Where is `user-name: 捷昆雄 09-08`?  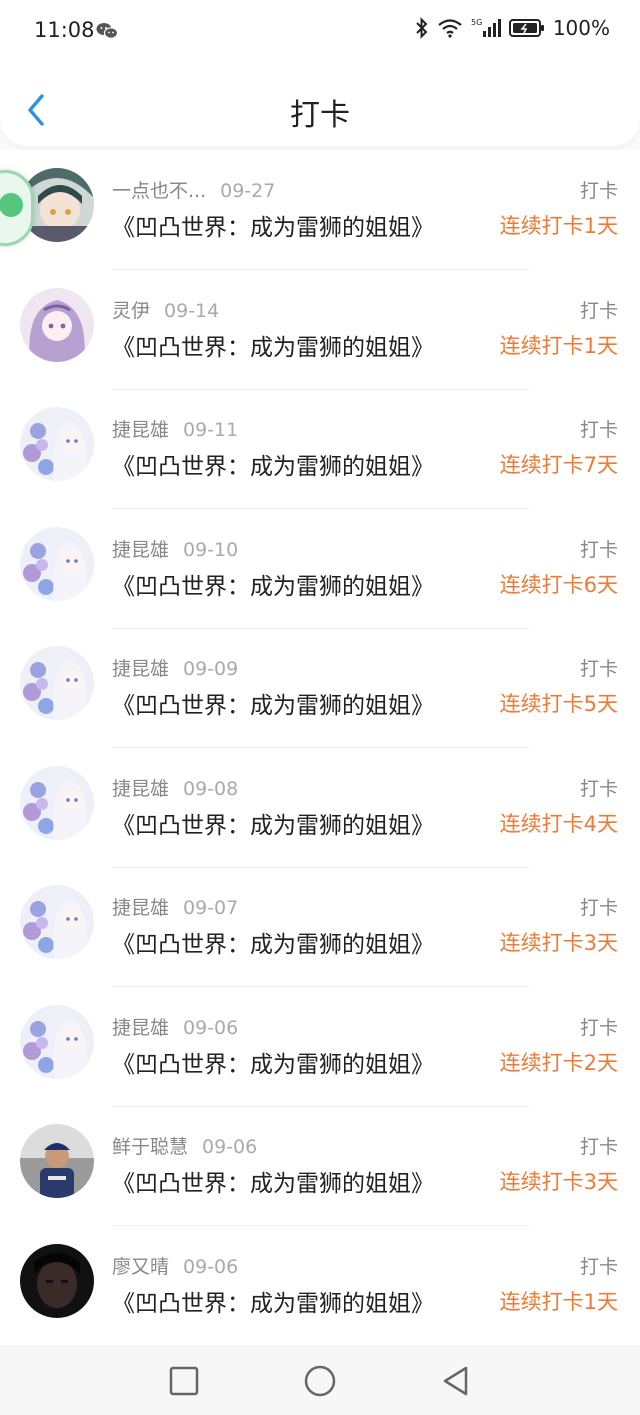 user-name: 捷昆雄 09-08 is located at coordinates (175, 787).